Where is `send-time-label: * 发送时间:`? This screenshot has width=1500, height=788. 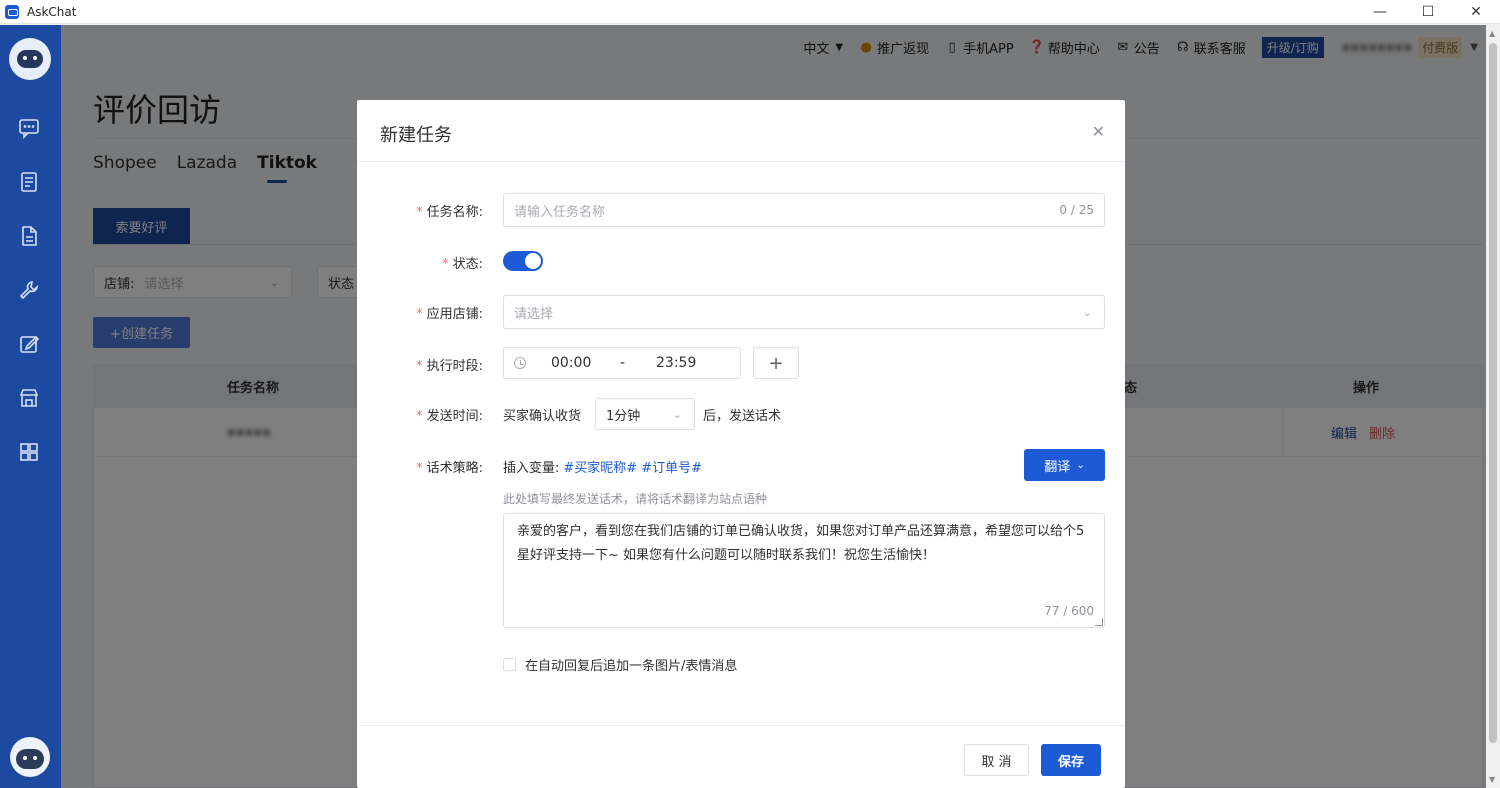
send-time-label: * 发送时间: is located at coordinates (449, 416).